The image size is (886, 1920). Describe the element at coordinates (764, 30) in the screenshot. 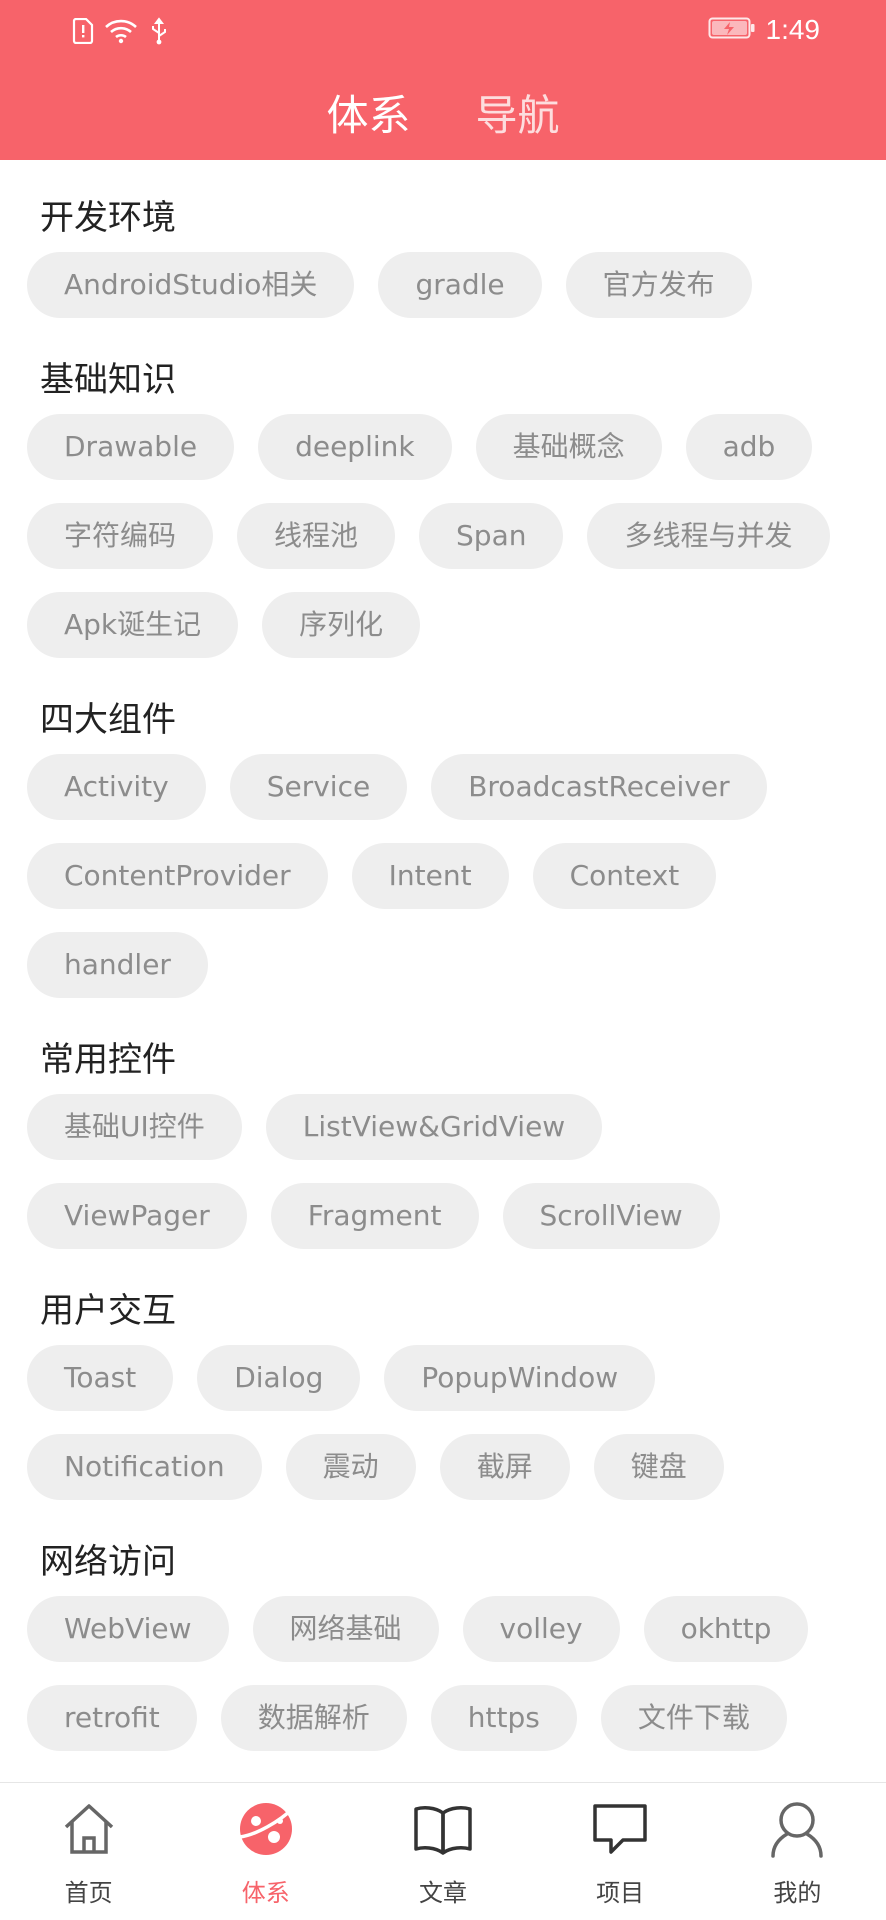

I see `status-icons-right: 1:49` at that location.